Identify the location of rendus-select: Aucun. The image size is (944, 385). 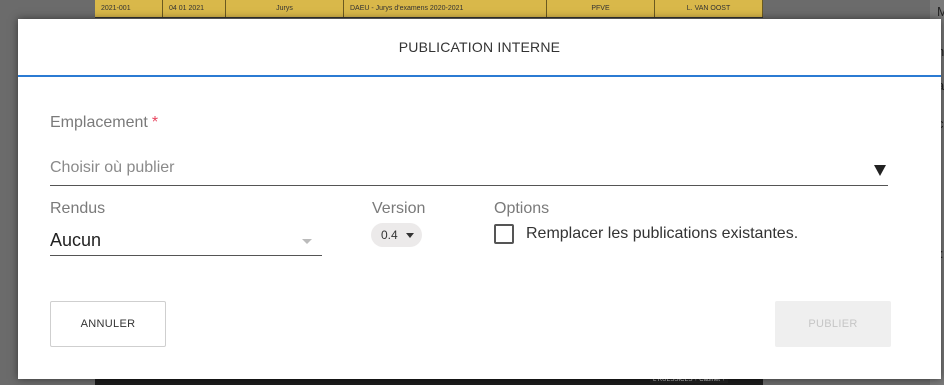
(186, 240).